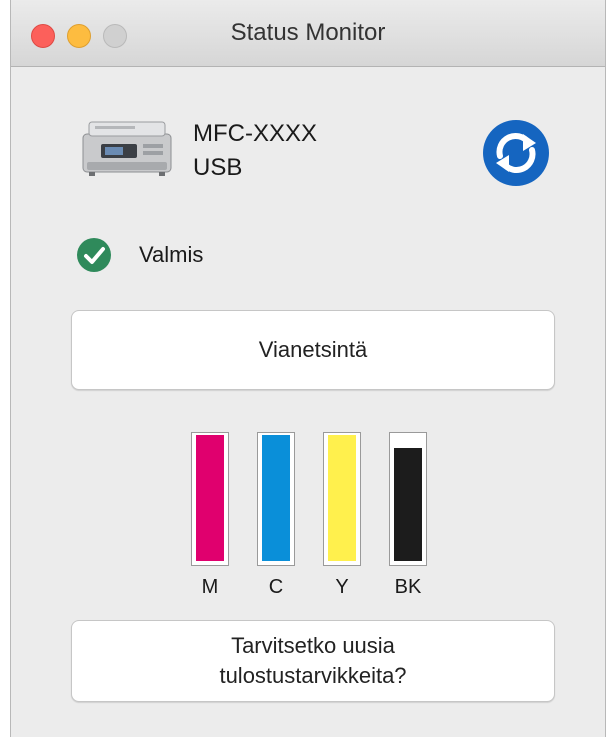  What do you see at coordinates (313, 675) in the screenshot?
I see `supplies-line-2: tulostustarvikkeita?` at bounding box center [313, 675].